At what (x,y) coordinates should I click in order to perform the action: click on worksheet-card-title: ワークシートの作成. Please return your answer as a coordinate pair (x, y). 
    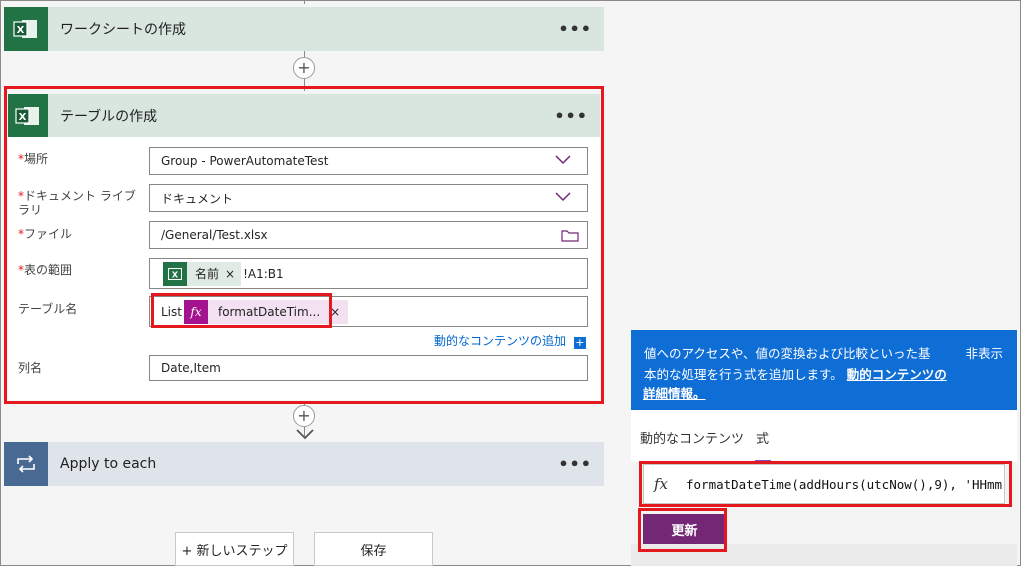
    Looking at the image, I should click on (123, 30).